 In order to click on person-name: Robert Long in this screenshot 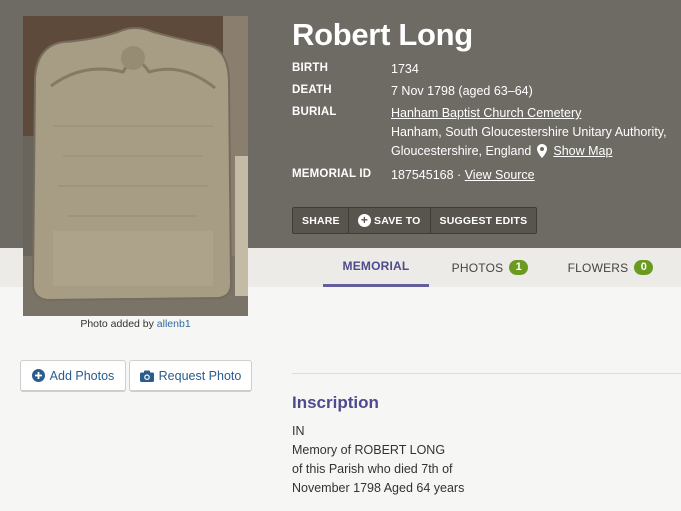, I will do `click(382, 34)`.